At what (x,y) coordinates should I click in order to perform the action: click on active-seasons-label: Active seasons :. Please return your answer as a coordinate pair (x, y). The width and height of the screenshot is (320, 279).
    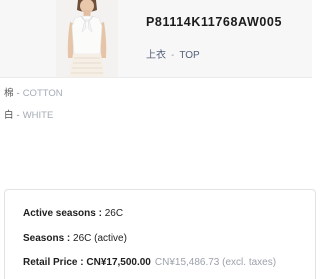
    Looking at the image, I should click on (62, 213).